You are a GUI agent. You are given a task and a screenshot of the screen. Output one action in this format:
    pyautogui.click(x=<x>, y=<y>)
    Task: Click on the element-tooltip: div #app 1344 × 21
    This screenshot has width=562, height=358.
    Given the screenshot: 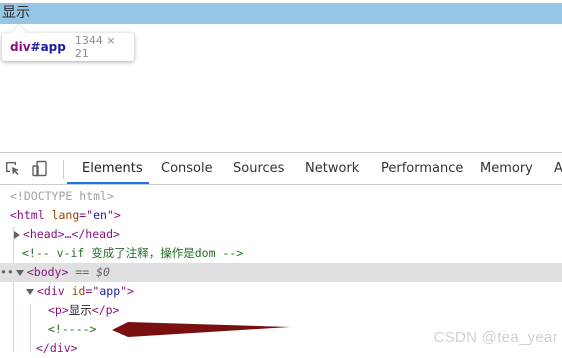 What is the action you would take?
    pyautogui.click(x=68, y=47)
    